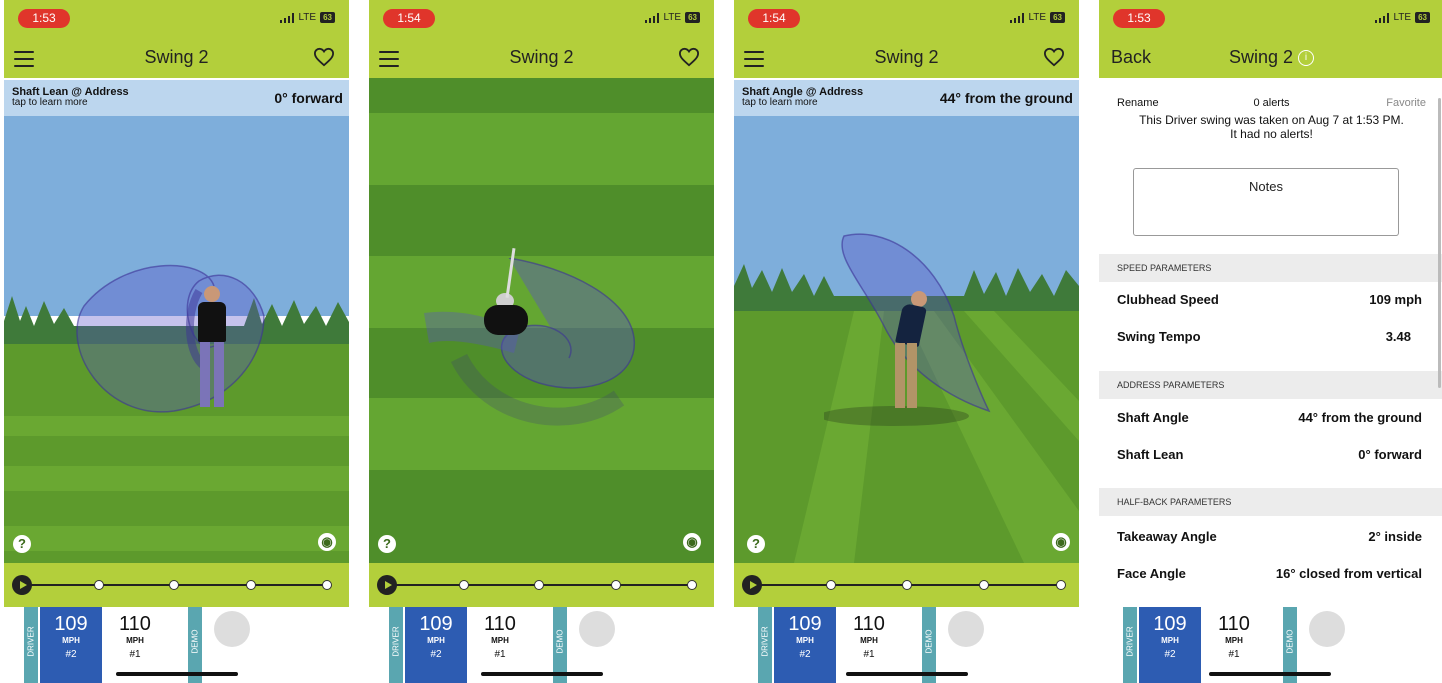 This screenshot has width=1442, height=683. Describe the element at coordinates (1439, 243) in the screenshot. I see `scrollbar` at that location.